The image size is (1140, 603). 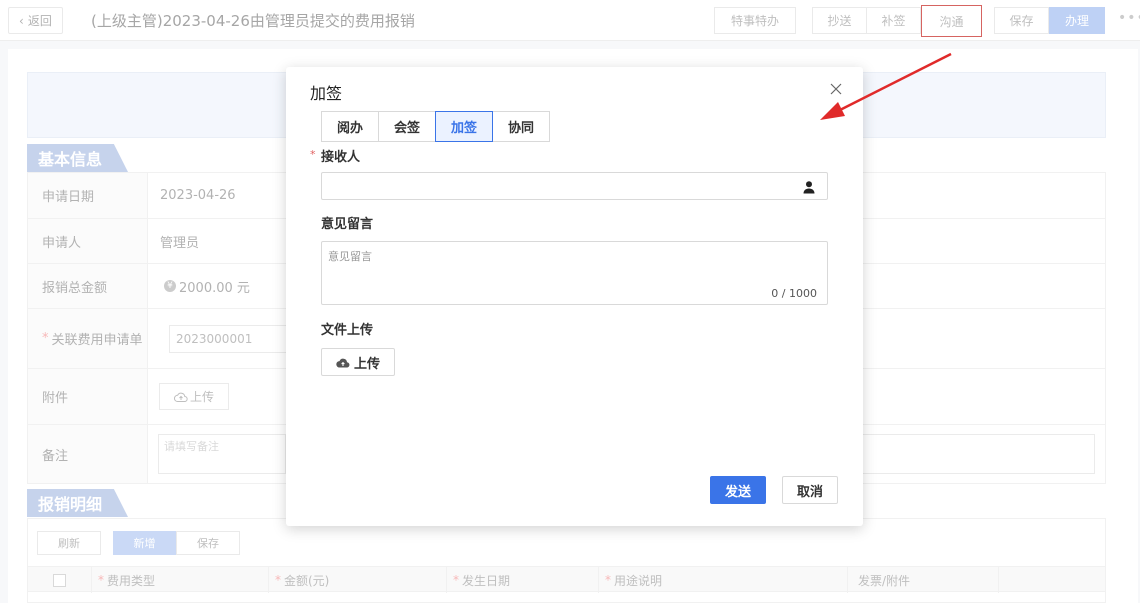 I want to click on dialog-title: 加签, so click(x=326, y=93).